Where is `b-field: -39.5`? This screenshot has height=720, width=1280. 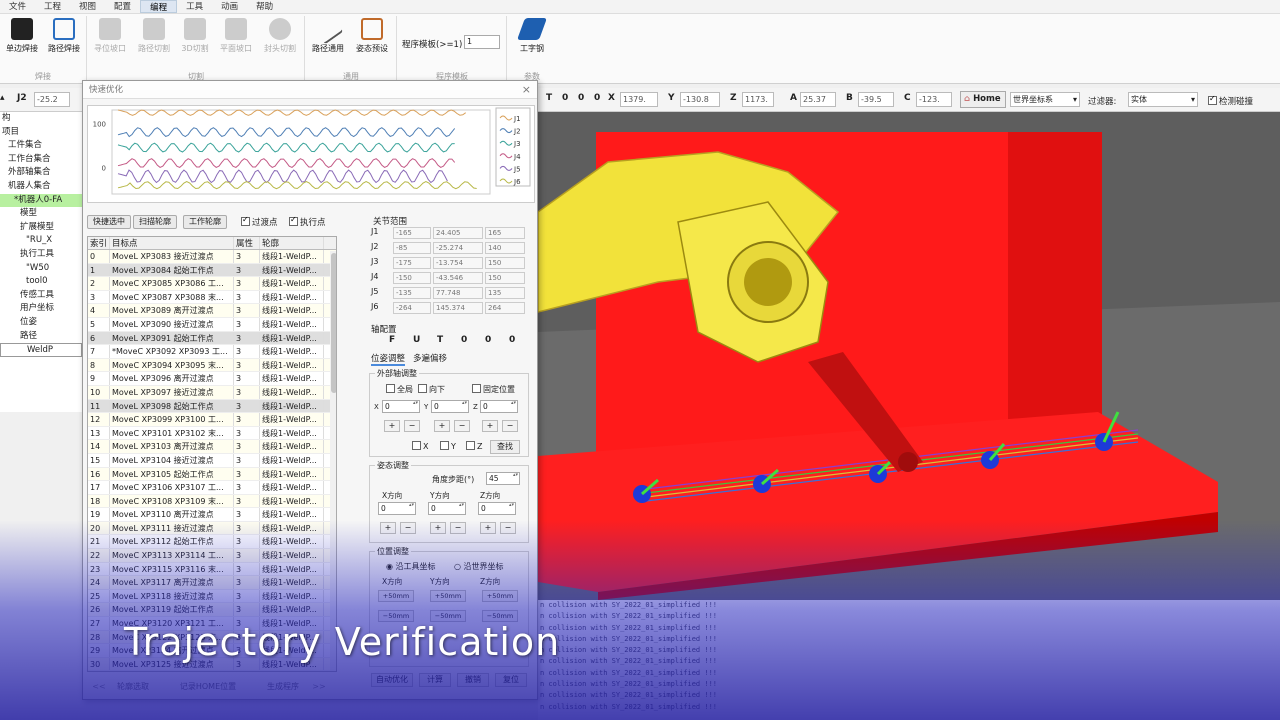
b-field: -39.5 is located at coordinates (876, 99).